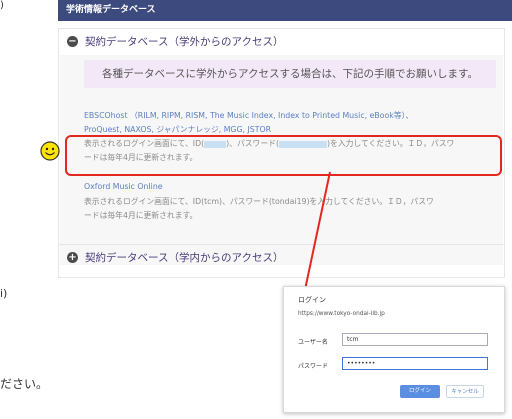 This screenshot has height=419, width=512. I want to click on expand-icon: +, so click(72, 257).